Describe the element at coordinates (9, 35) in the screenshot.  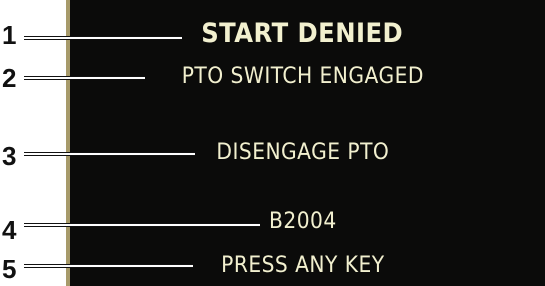
I see `callout-number-1: 1` at that location.